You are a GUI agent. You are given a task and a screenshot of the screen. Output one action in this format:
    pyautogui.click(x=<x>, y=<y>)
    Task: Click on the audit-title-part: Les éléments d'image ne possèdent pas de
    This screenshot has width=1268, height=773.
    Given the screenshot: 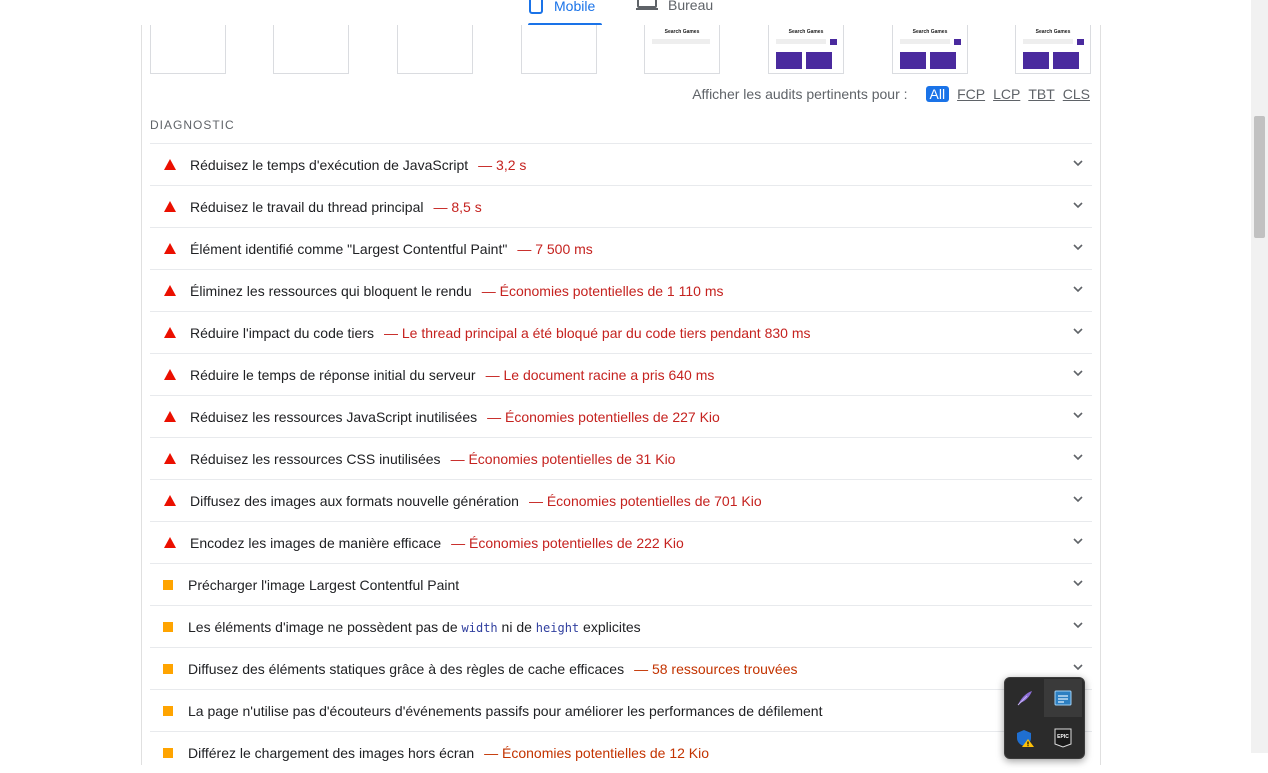 What is the action you would take?
    pyautogui.click(x=323, y=626)
    